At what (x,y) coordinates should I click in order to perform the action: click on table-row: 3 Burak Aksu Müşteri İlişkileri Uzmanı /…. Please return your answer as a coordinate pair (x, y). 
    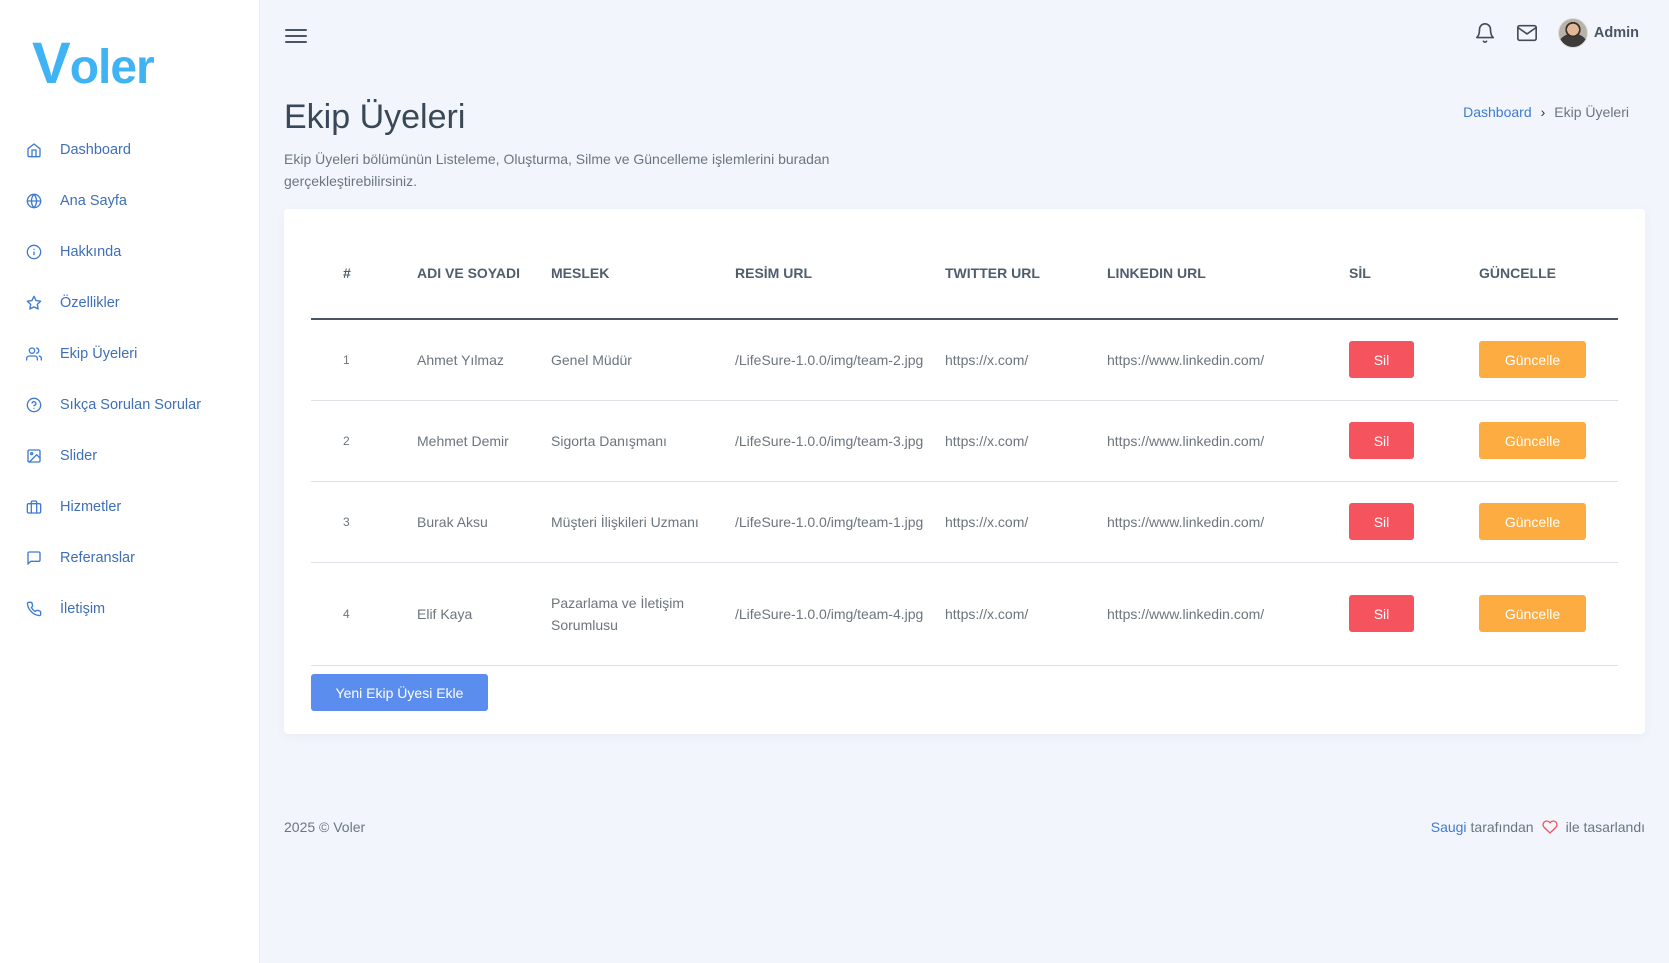
    Looking at the image, I should click on (964, 522).